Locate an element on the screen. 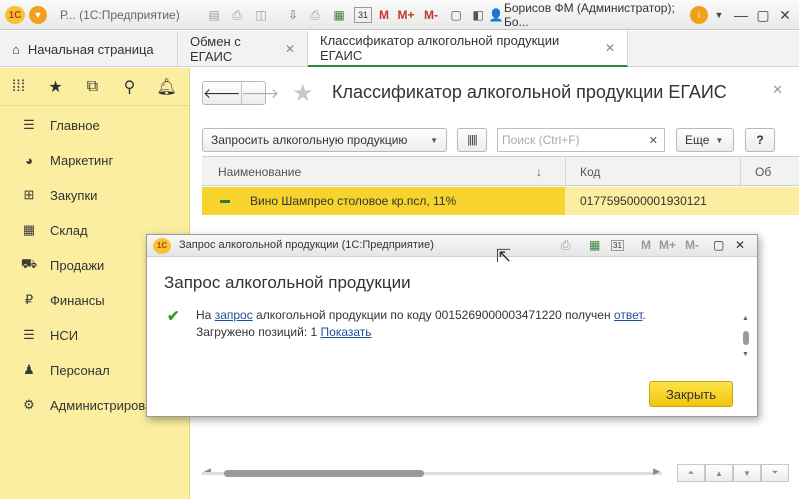 The image size is (799, 499). sidebar-toolbar: ⁞⁞⁞ ★ ⧉ ⚲ 🔔︎ is located at coordinates (94, 87).